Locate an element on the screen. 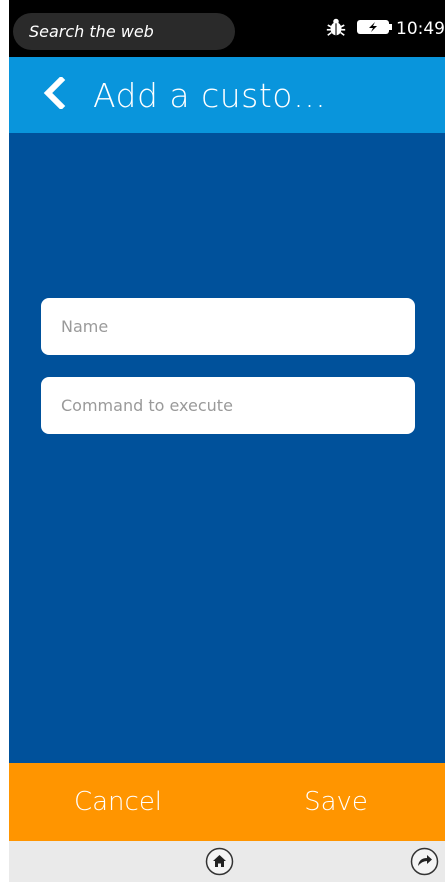 This screenshot has height=882, width=445. save-button: Save is located at coordinates (336, 802).